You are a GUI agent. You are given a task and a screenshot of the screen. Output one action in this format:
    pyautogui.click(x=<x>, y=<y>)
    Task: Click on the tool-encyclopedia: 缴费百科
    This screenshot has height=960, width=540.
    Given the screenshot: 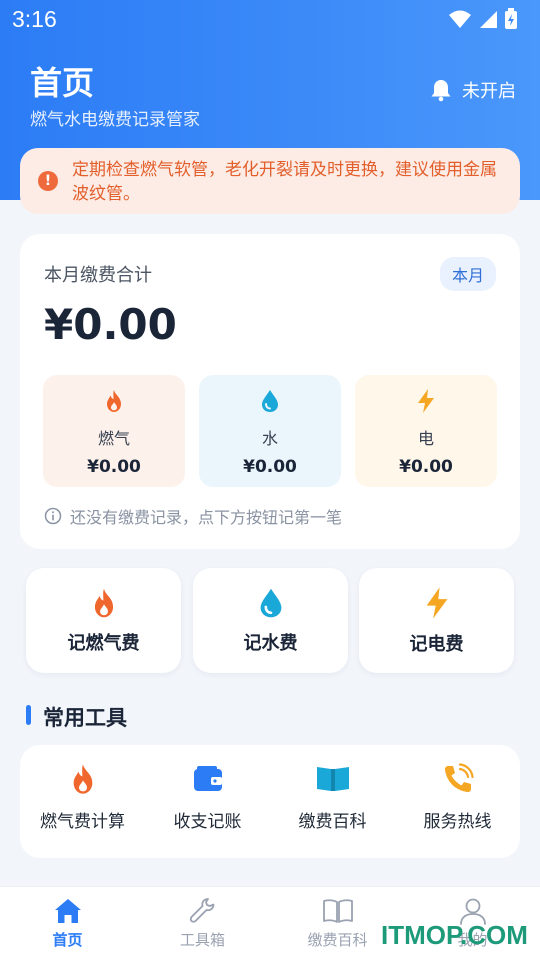 What is the action you would take?
    pyautogui.click(x=332, y=797)
    